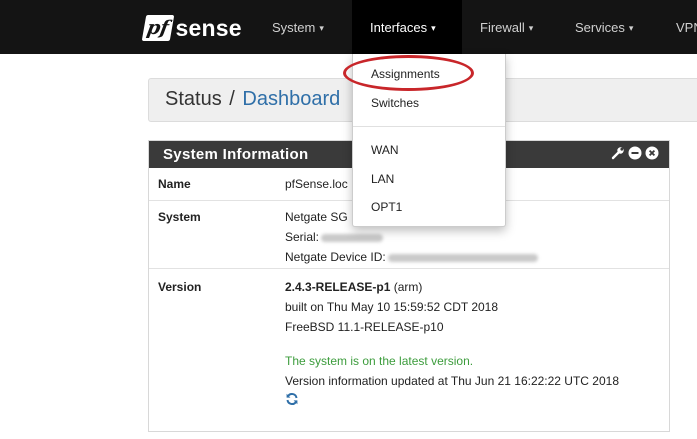  I want to click on nav-firewall-label: Firewall, so click(502, 27).